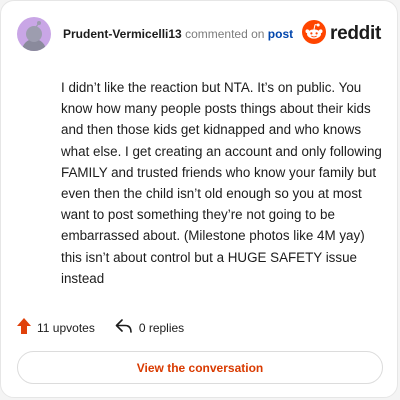  Describe the element at coordinates (122, 34) in the screenshot. I see `username: Prudent-Vermicelli13` at that location.